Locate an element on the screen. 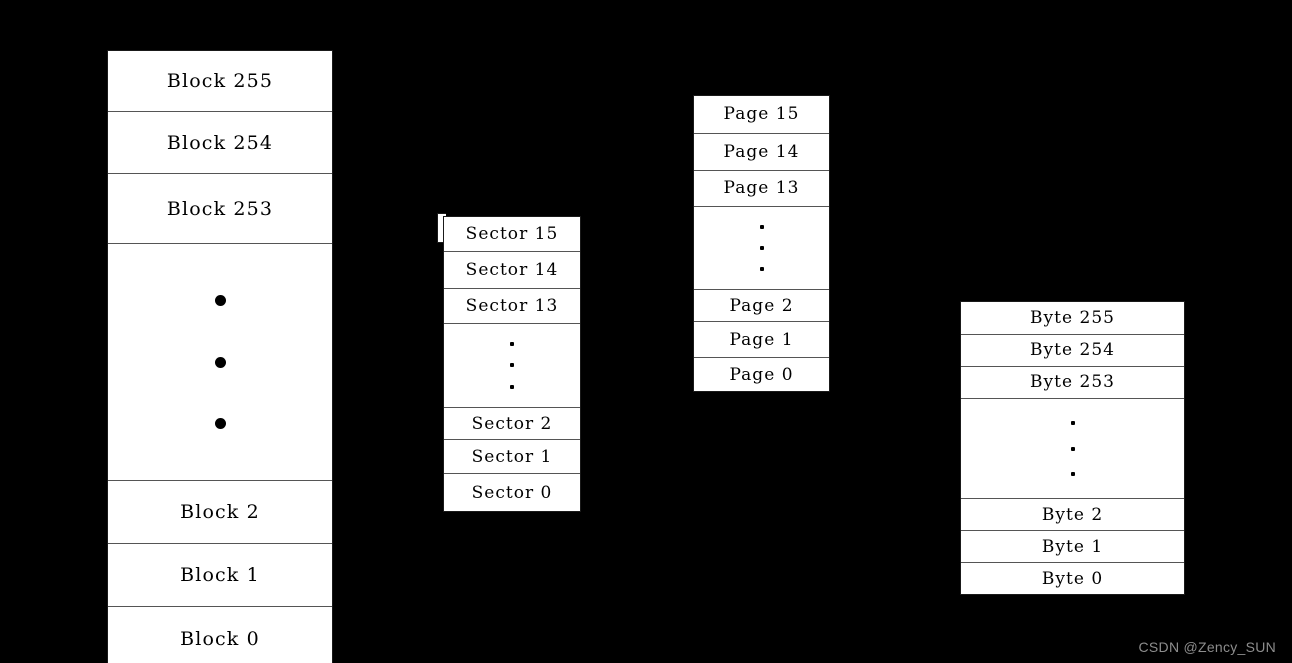  page-column: Page 15 Page 14 Page 13 Page 2 Page 1 Page 0 is located at coordinates (761, 243).